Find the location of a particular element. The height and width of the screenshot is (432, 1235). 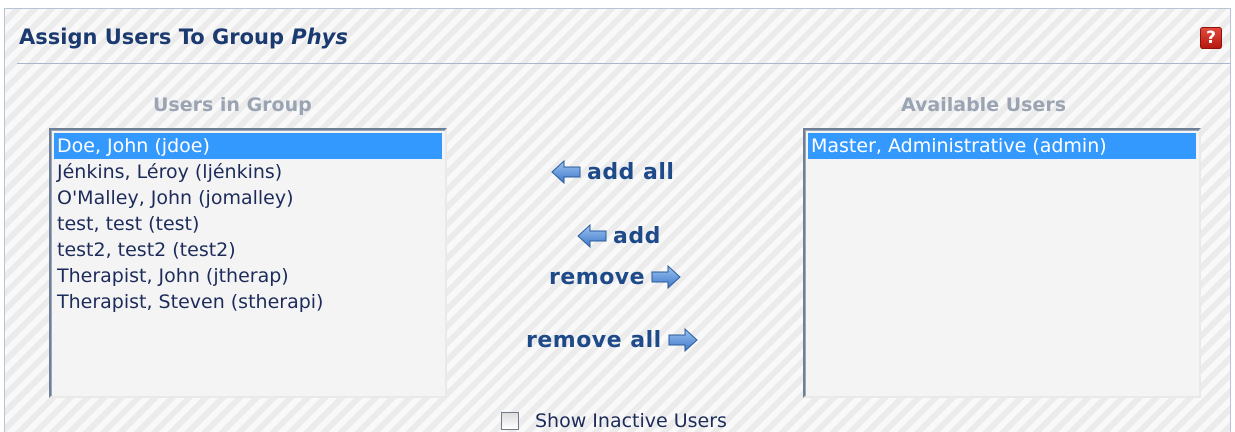

remove-label: remove is located at coordinates (597, 277).